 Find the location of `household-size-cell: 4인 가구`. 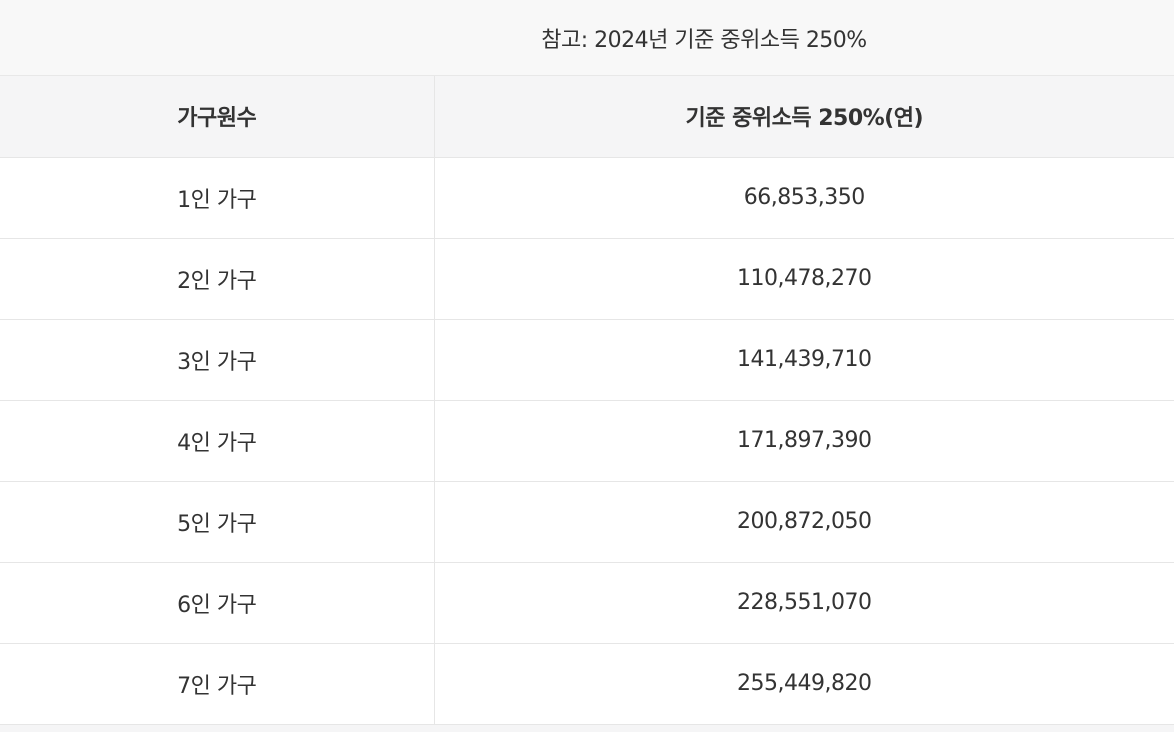

household-size-cell: 4인 가구 is located at coordinates (217, 441).